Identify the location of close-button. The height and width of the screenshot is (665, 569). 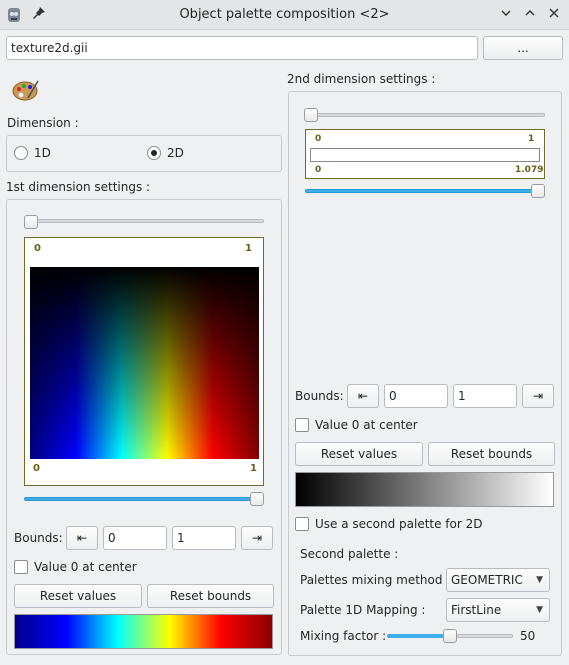
(554, 15).